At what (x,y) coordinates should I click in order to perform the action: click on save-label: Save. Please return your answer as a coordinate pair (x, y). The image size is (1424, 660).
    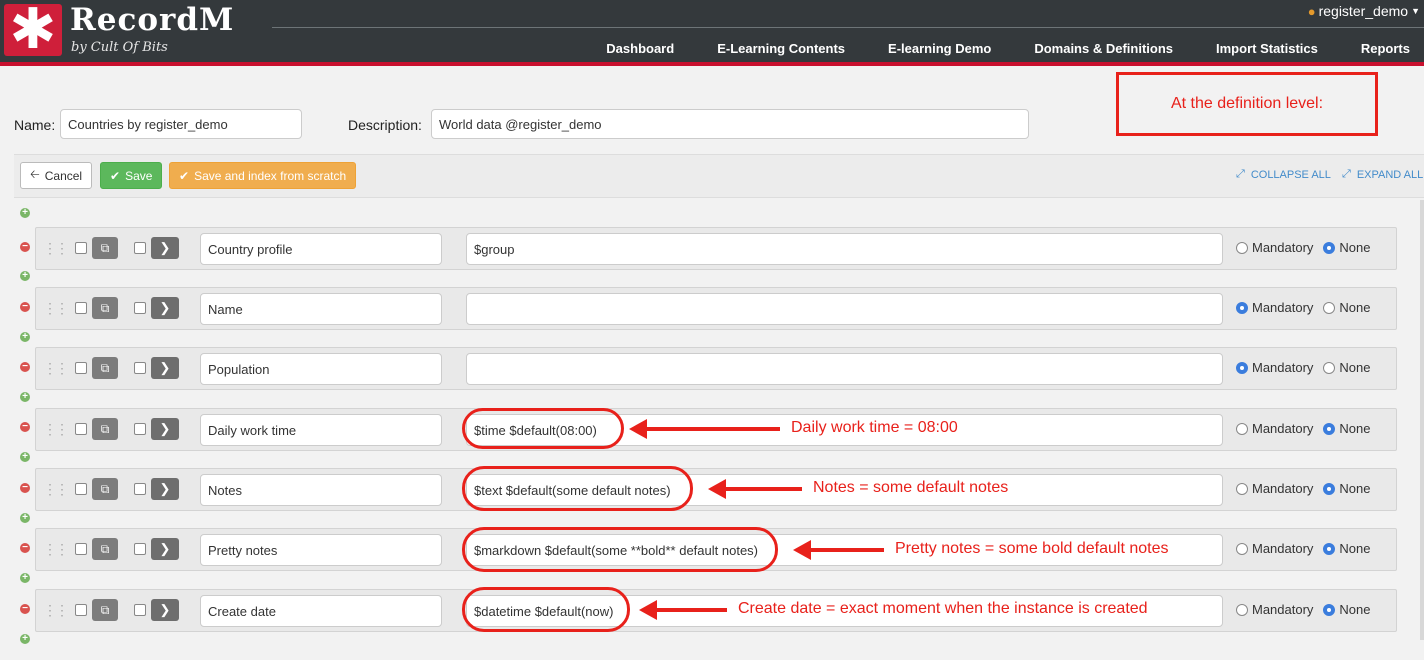
    Looking at the image, I should click on (139, 175).